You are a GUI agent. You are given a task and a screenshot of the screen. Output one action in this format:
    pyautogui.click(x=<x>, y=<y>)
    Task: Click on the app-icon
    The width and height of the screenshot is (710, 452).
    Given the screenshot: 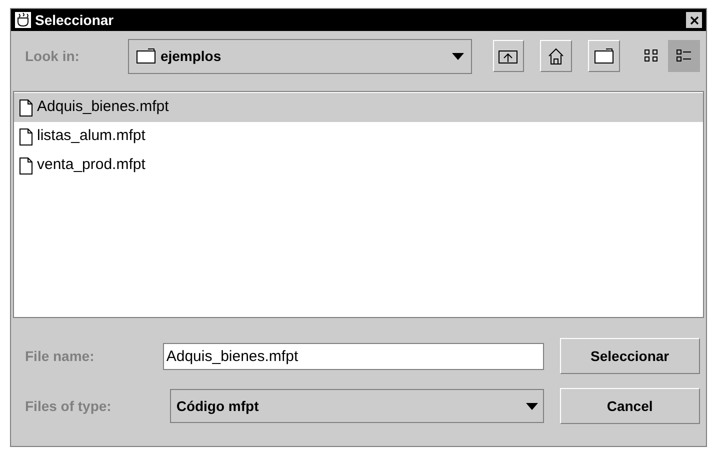 What is the action you would take?
    pyautogui.click(x=23, y=20)
    